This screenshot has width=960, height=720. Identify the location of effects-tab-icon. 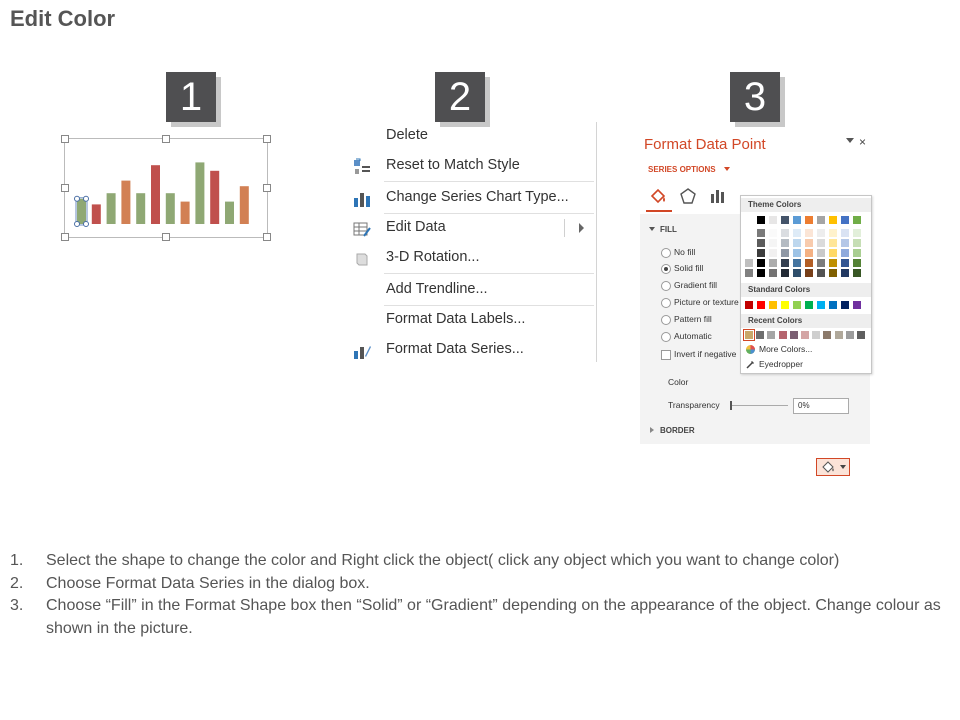
(688, 196).